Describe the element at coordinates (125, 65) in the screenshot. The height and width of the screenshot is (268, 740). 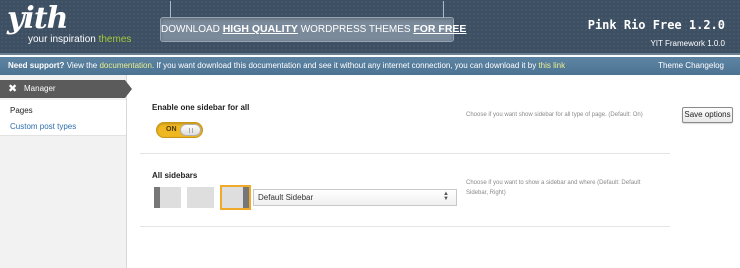
I see `documentation-link: documentation` at that location.